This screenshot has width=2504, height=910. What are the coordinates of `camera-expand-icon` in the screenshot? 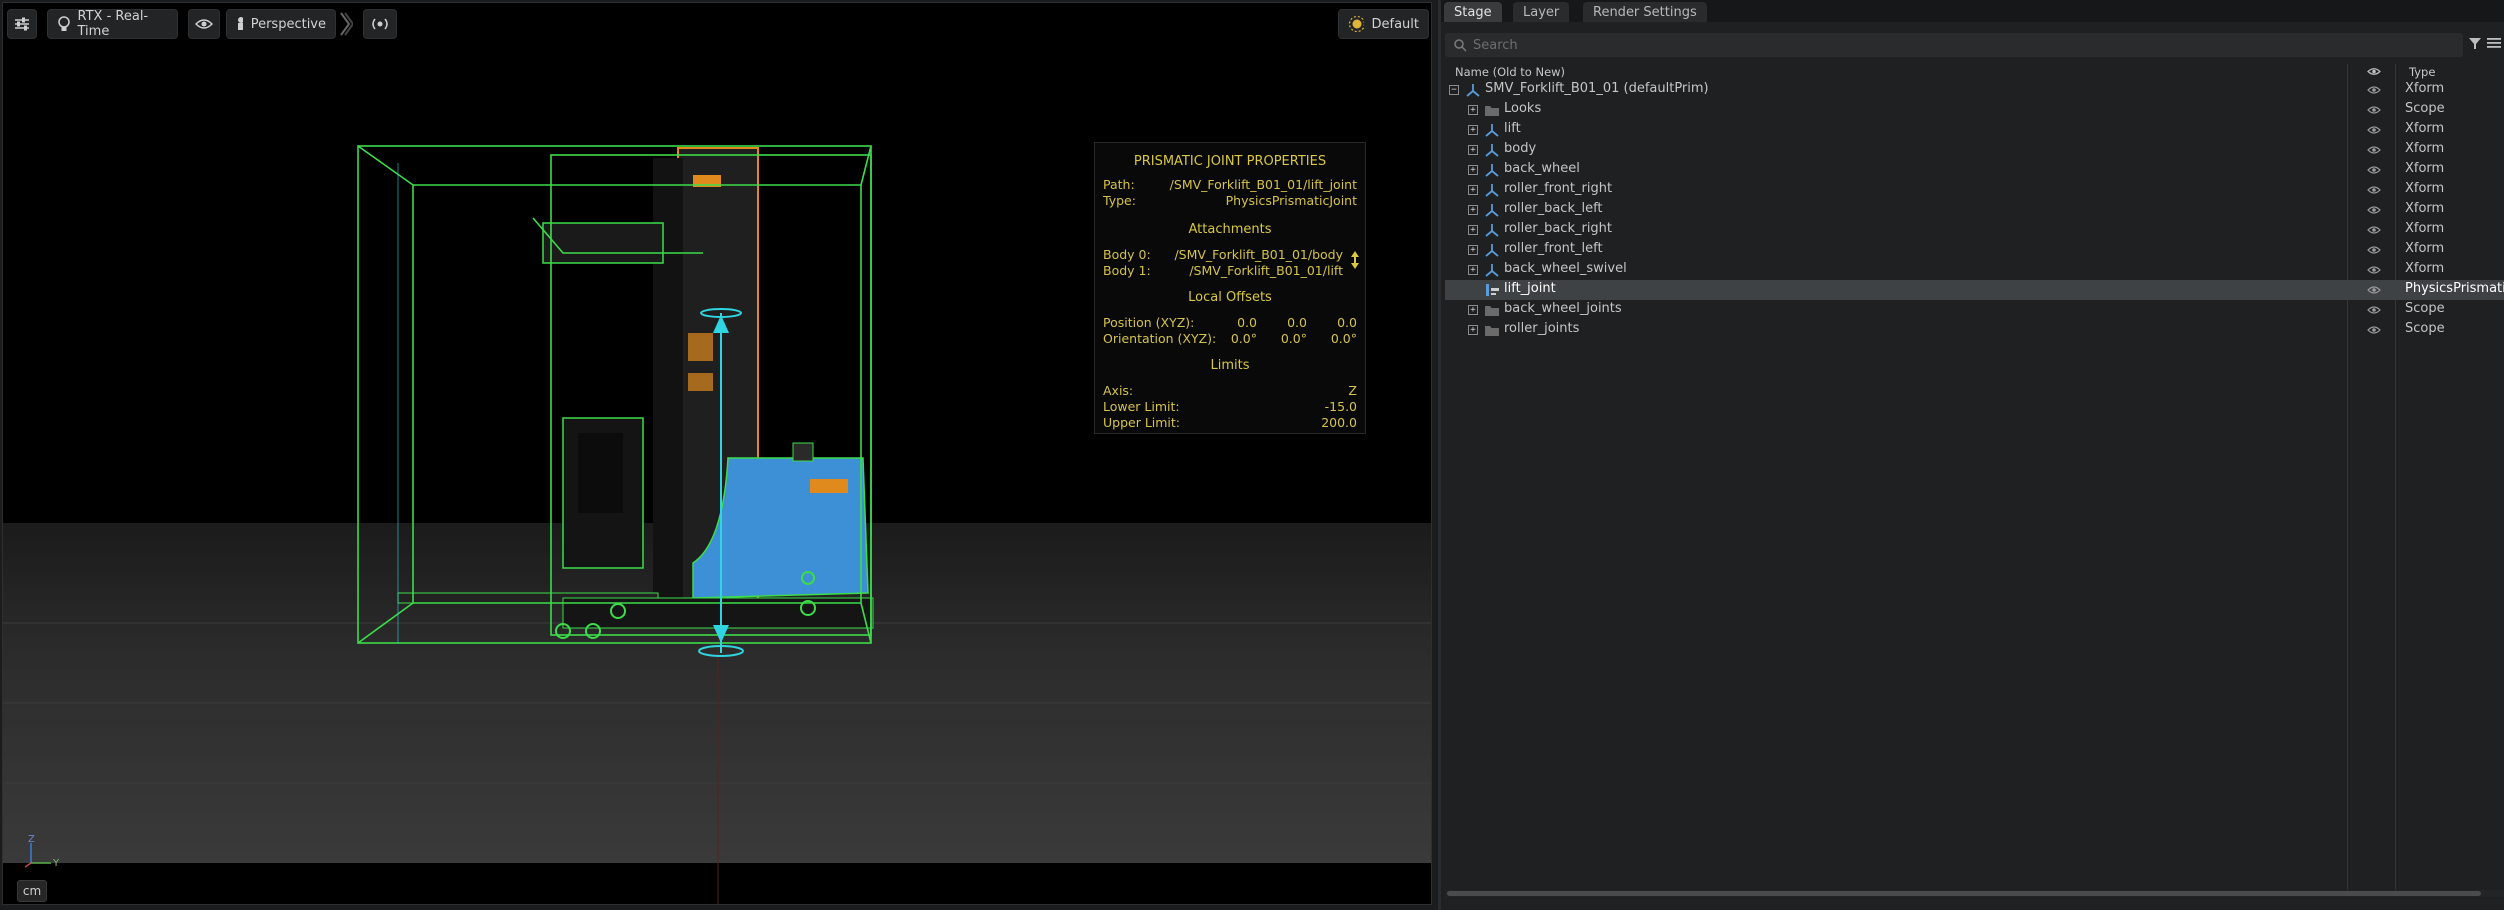 It's located at (347, 26).